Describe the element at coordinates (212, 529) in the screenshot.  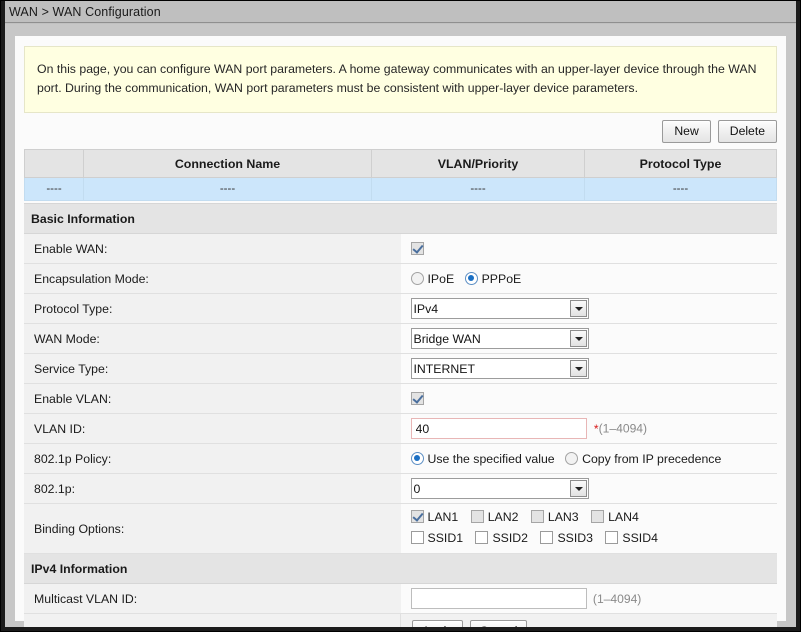
I see `label-binding-options: Binding Options:` at that location.